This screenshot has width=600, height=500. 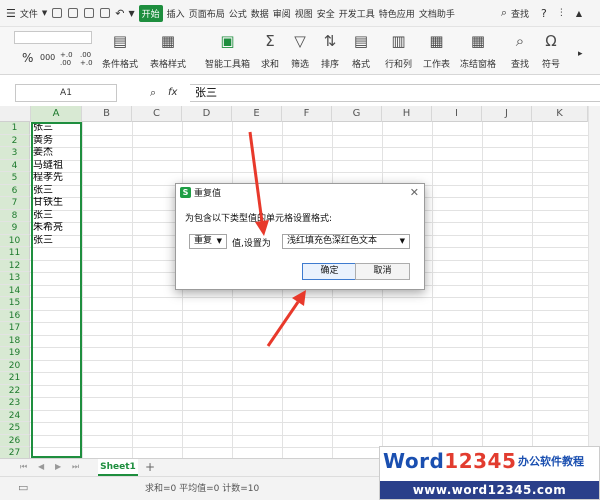 What do you see at coordinates (277, 239) in the screenshot?
I see `annotation-arrow-down` at bounding box center [277, 239].